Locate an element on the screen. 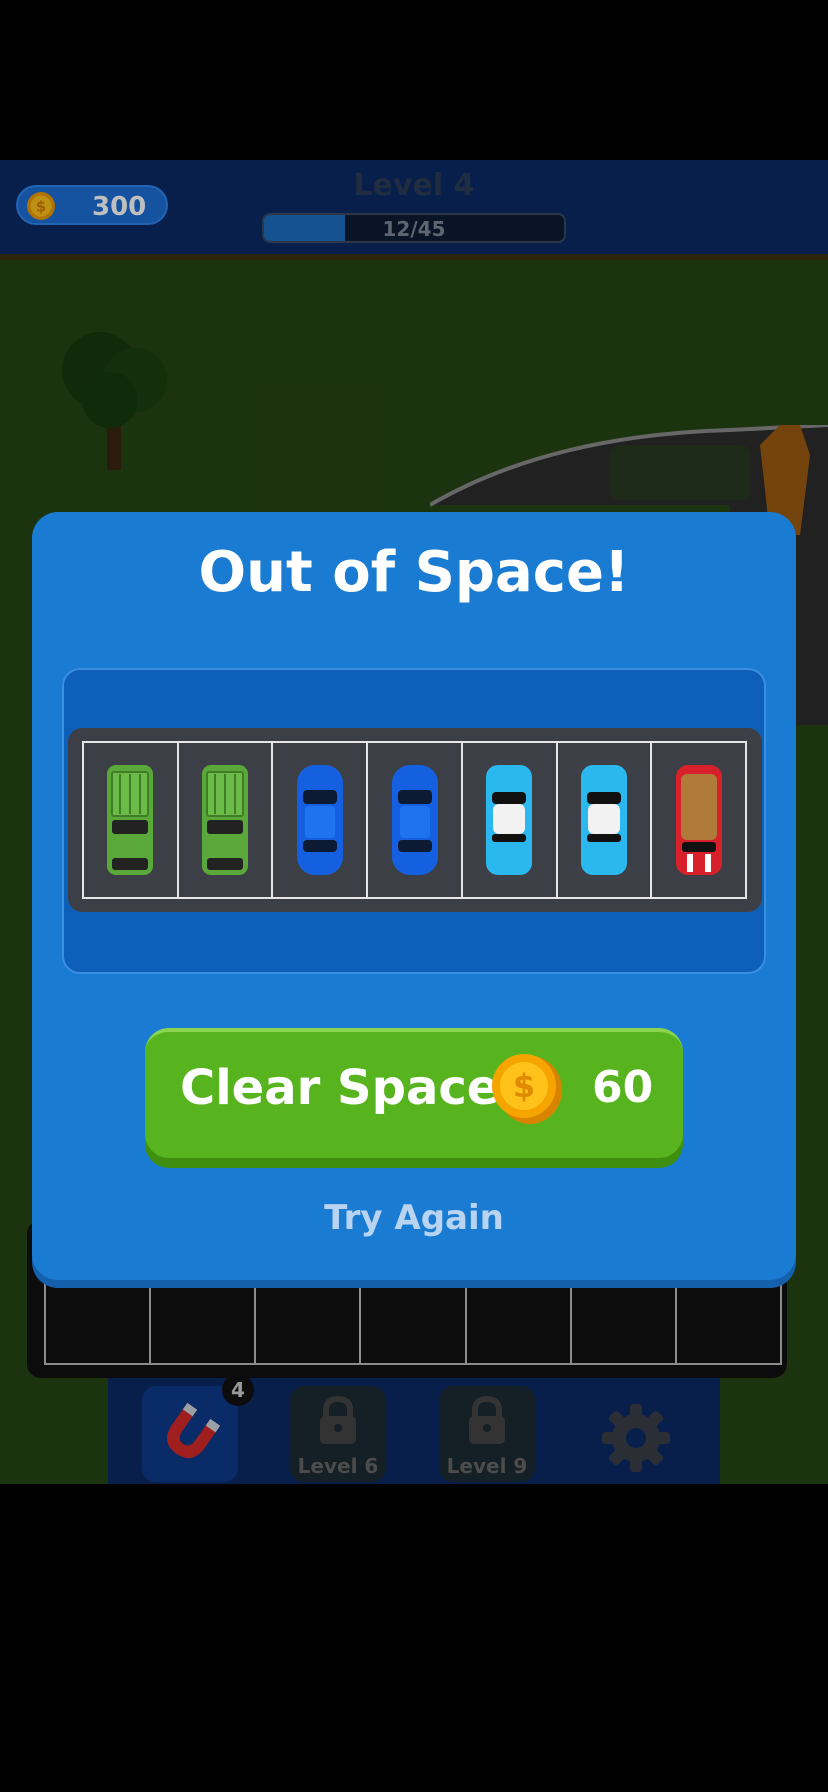  clear-space-label: Clear Space is located at coordinates (340, 1088).